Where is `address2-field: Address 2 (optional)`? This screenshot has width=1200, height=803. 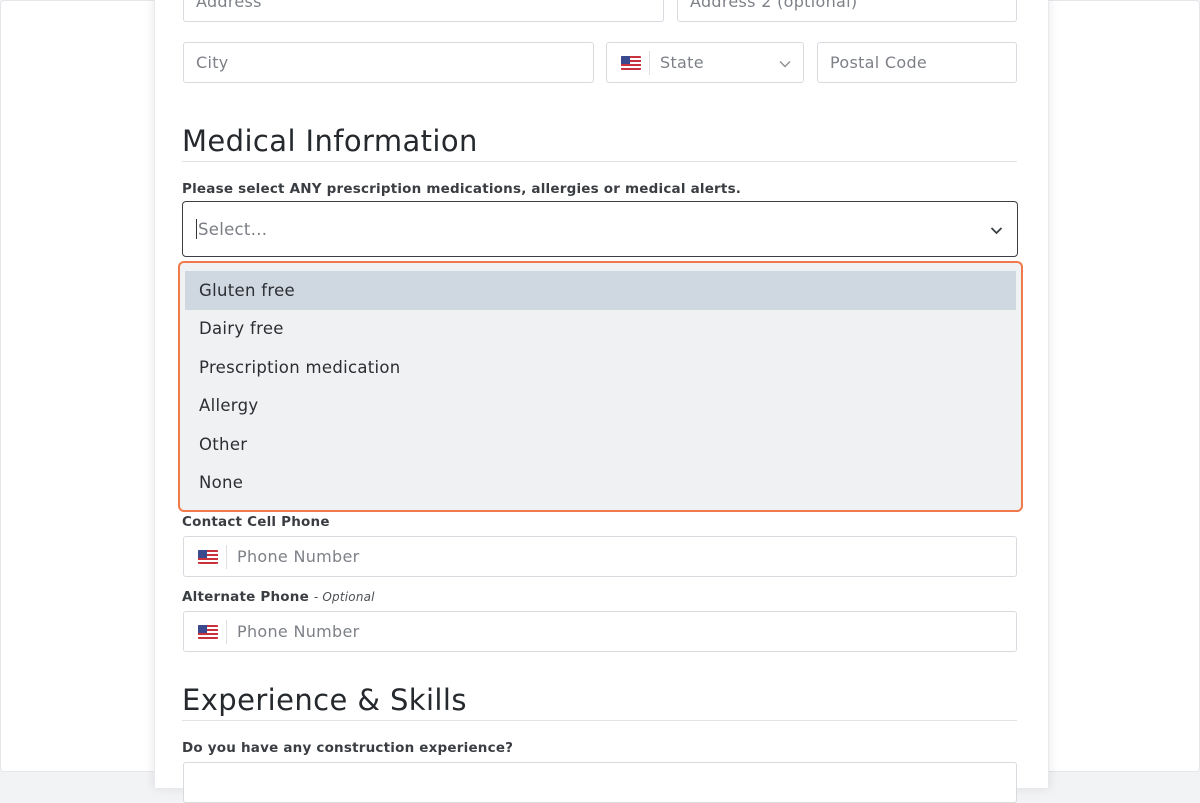 address2-field: Address 2 (optional) is located at coordinates (847, 11).